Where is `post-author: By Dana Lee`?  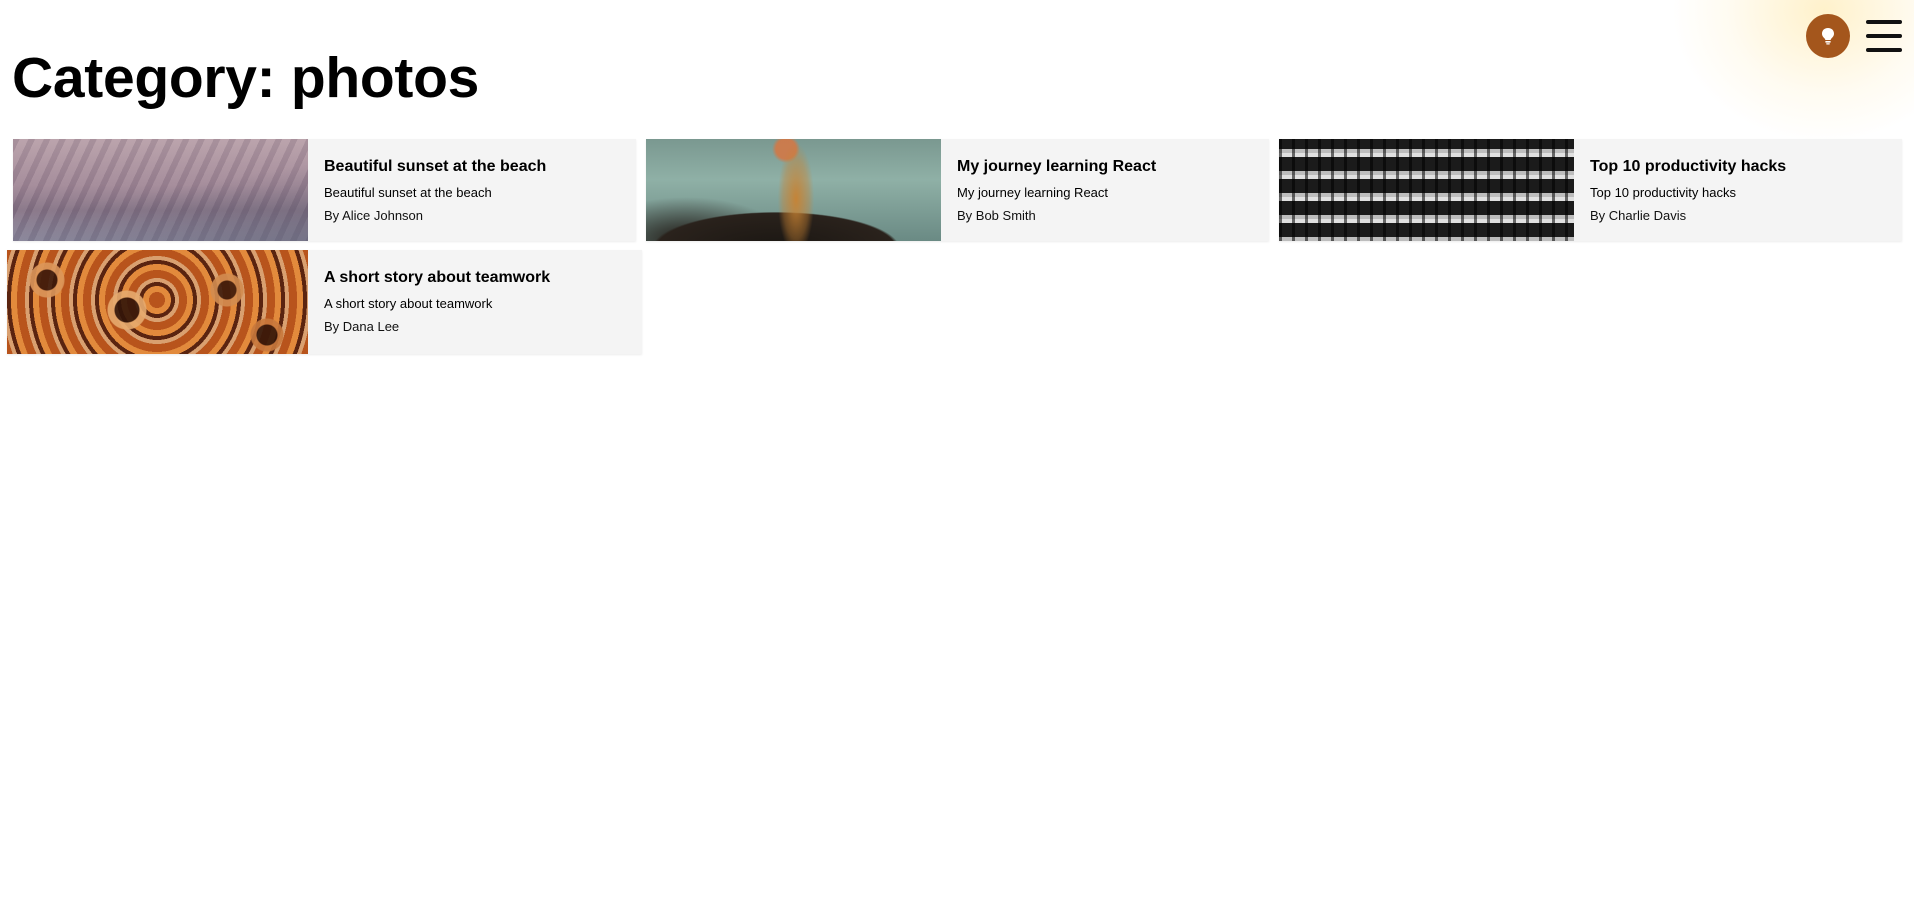 post-author: By Dana Lee is located at coordinates (362, 326).